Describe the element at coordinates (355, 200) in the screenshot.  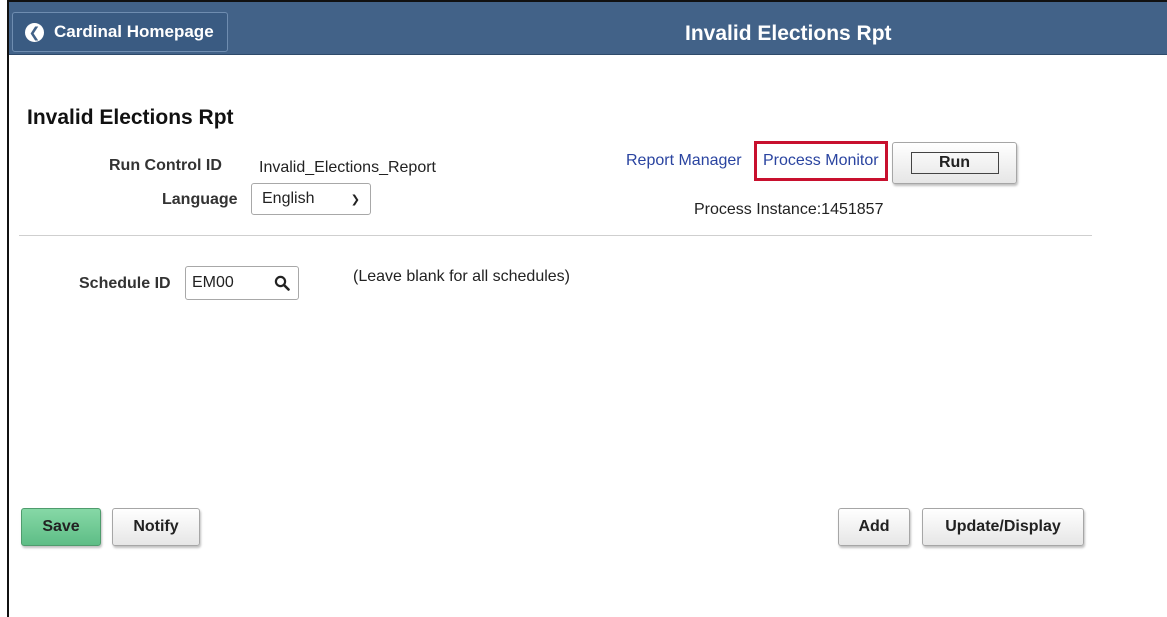
I see `chevron-down-icon: ❯` at that location.